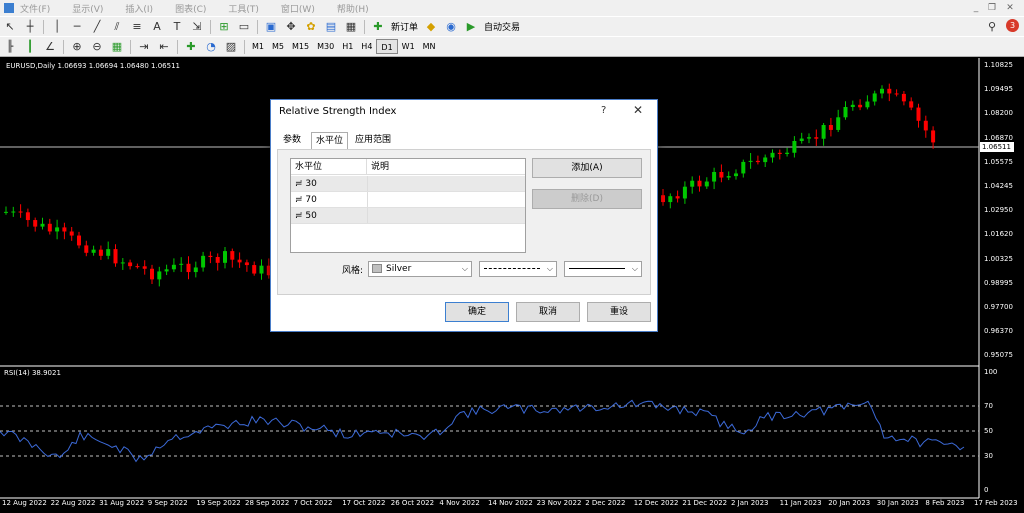 The image size is (1024, 513). Describe the element at coordinates (191, 47) in the screenshot. I see `indicators-icon: ✚` at that location.